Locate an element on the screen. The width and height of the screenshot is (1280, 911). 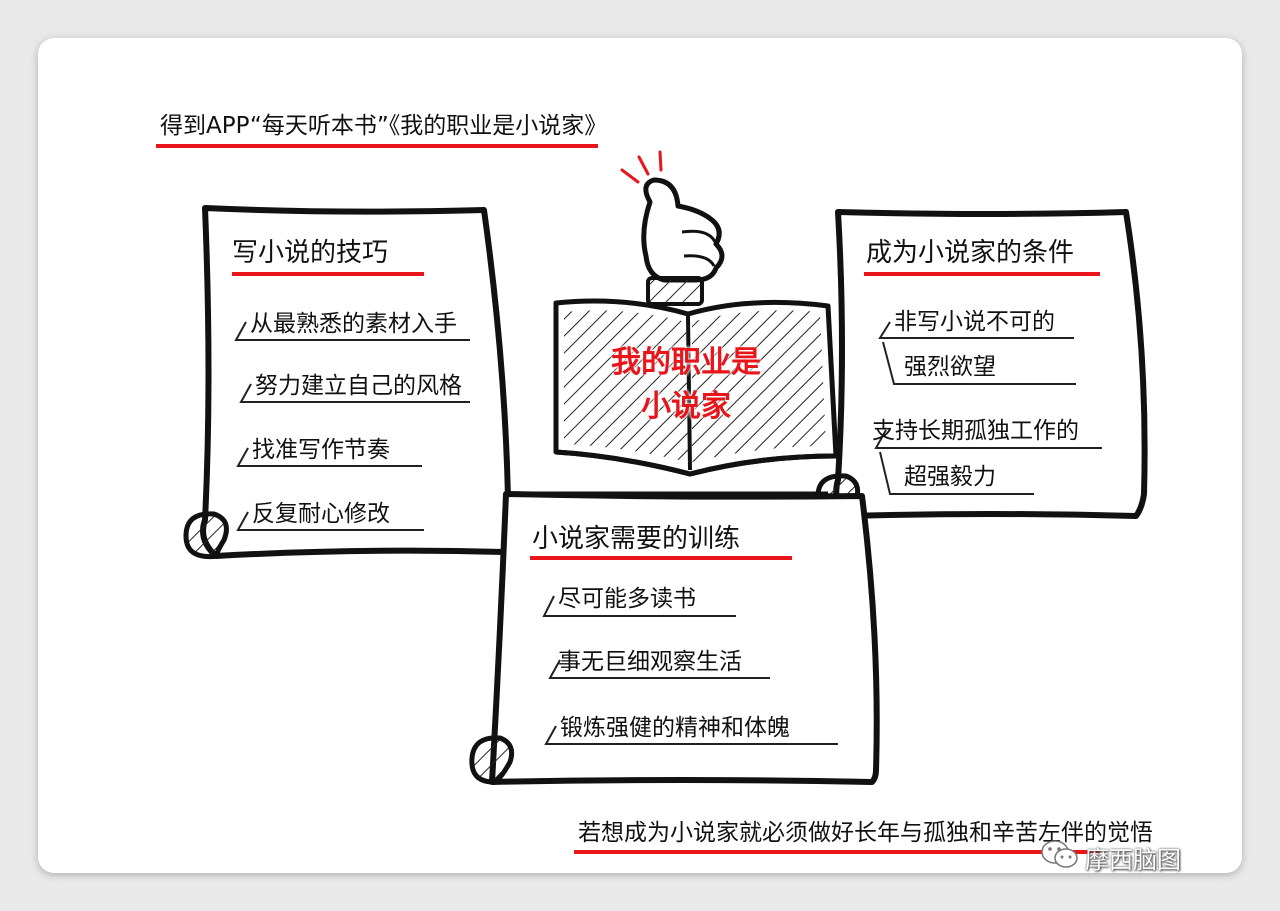
wechat-icon is located at coordinates (1059, 854).